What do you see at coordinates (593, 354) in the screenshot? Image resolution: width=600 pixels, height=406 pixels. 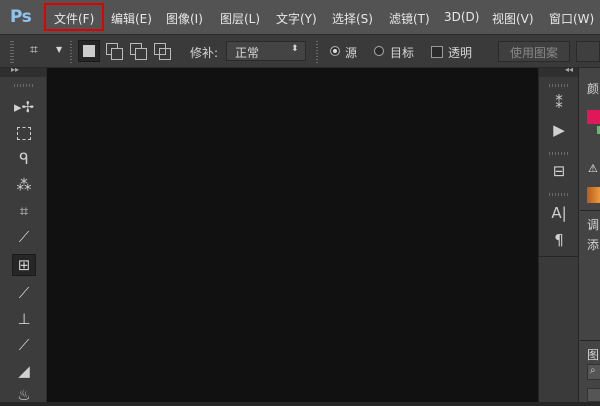 I see `layers-panel-tab: 图` at bounding box center [593, 354].